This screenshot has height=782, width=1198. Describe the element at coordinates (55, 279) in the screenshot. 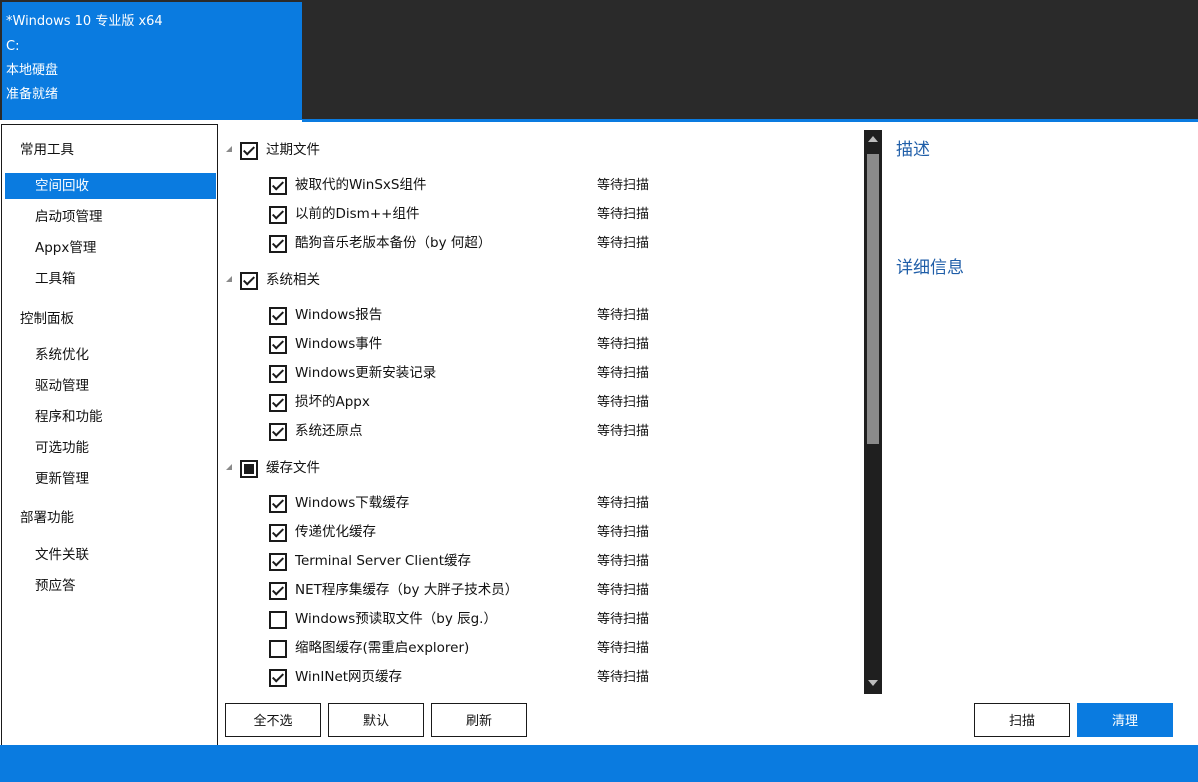

I see `sidebar-item-toolbox: 工具箱` at that location.